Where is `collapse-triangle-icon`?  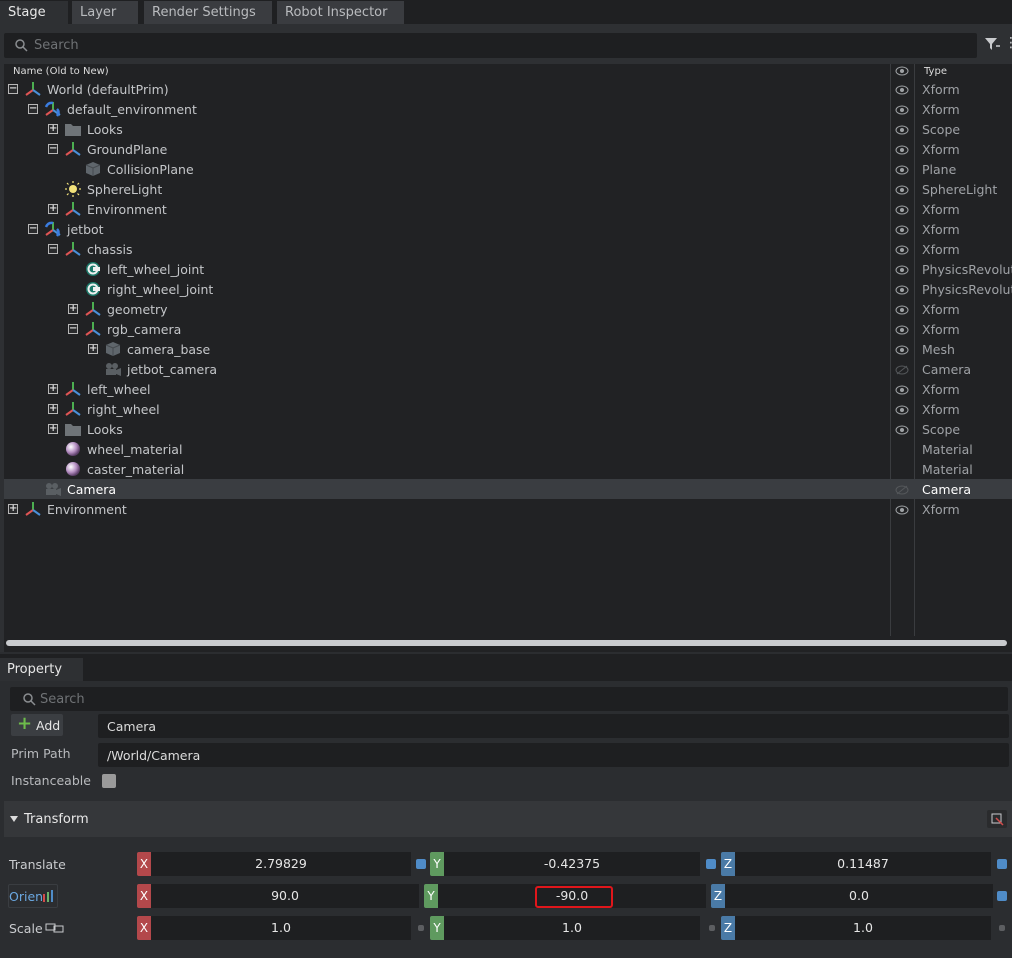
collapse-triangle-icon is located at coordinates (14, 819).